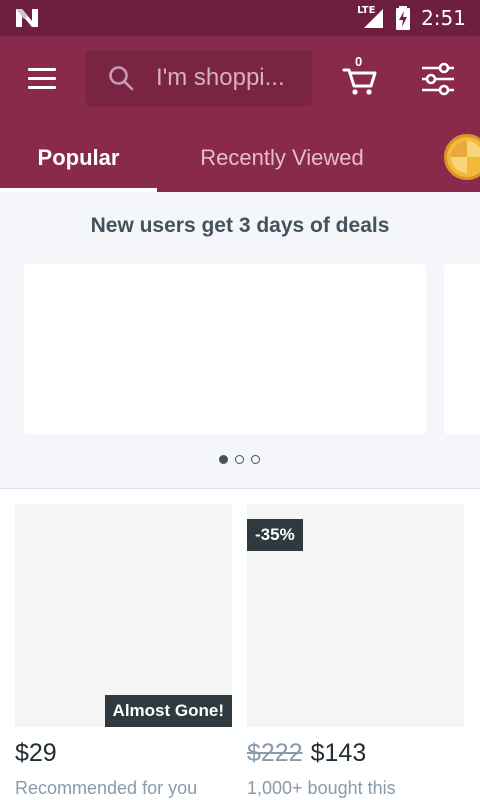 The image size is (480, 800). I want to click on battery-charging-icon, so click(403, 18).